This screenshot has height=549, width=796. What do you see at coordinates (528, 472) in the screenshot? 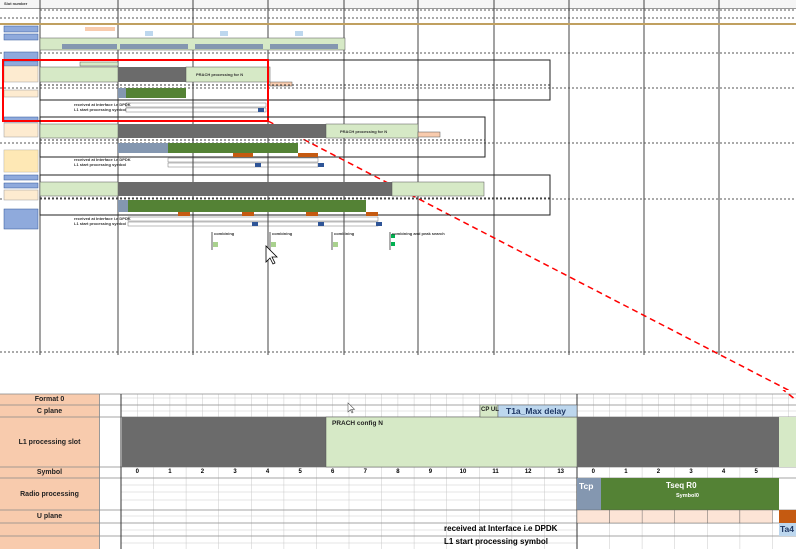
I see `symbol-number: 12` at bounding box center [528, 472].